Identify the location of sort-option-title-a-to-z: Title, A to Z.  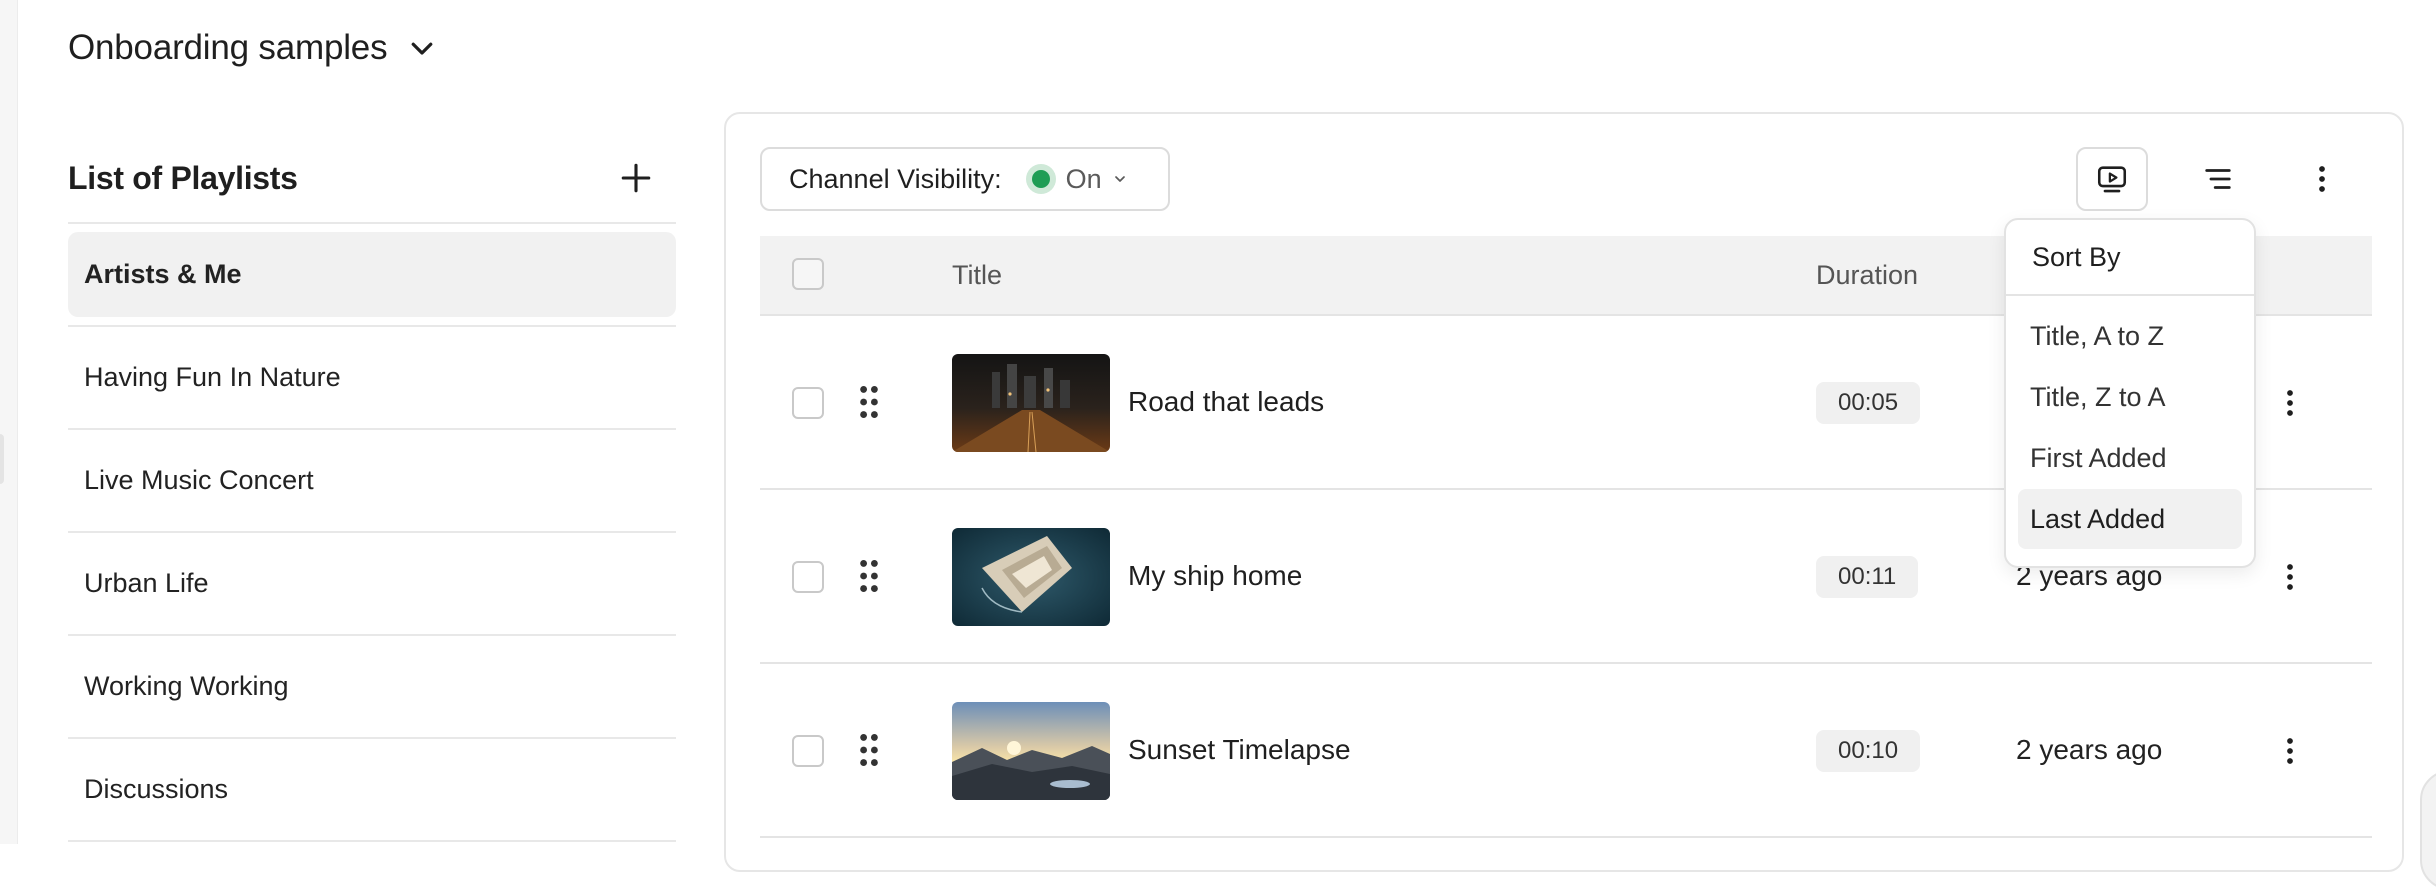
(2130, 336).